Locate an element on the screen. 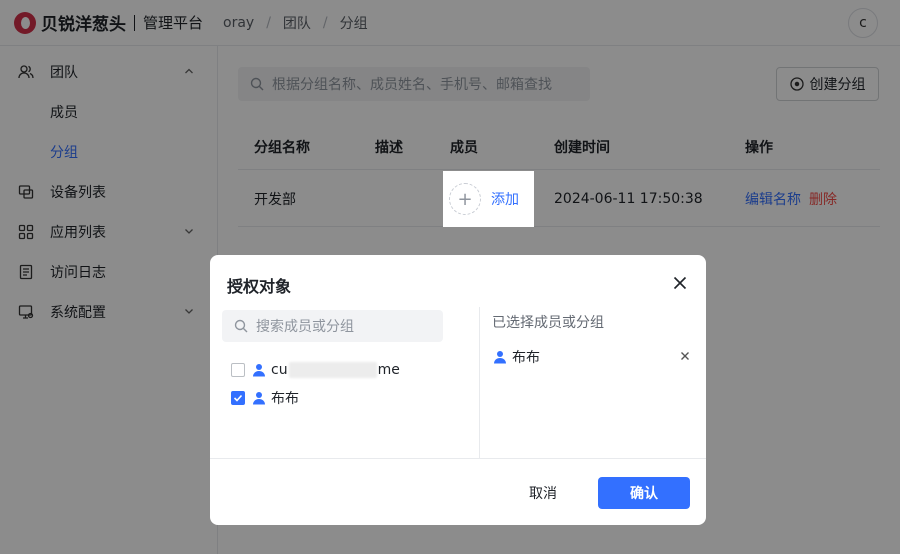  add-member-button: + 添加 is located at coordinates (488, 199).